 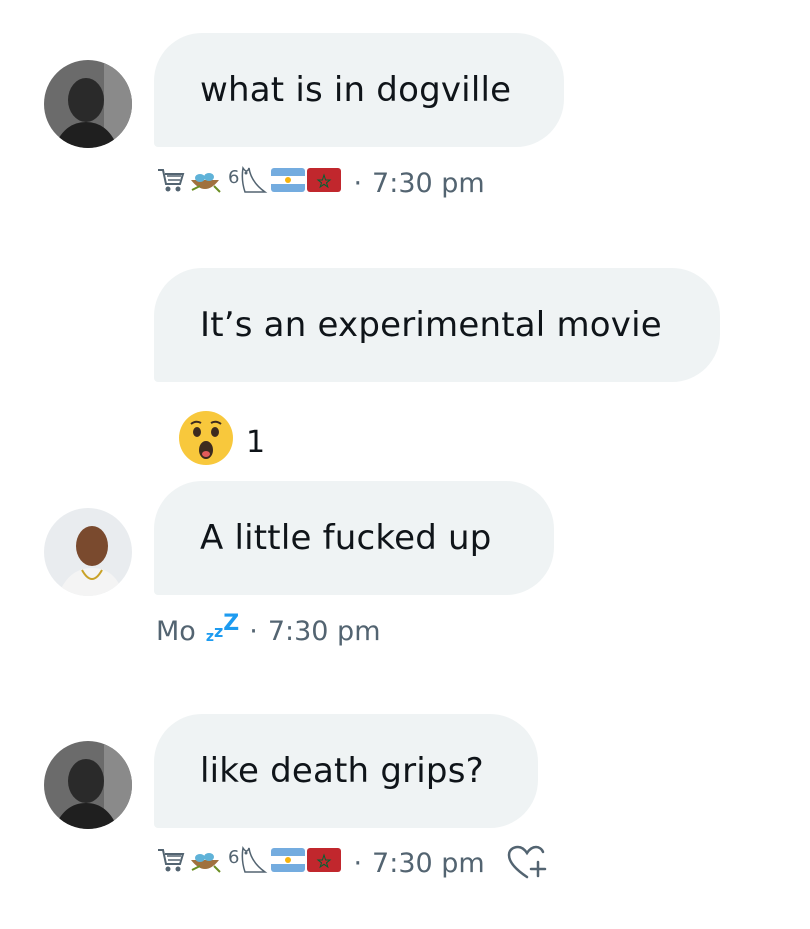 I want to click on message-bubble: like death grips?, so click(x=346, y=771).